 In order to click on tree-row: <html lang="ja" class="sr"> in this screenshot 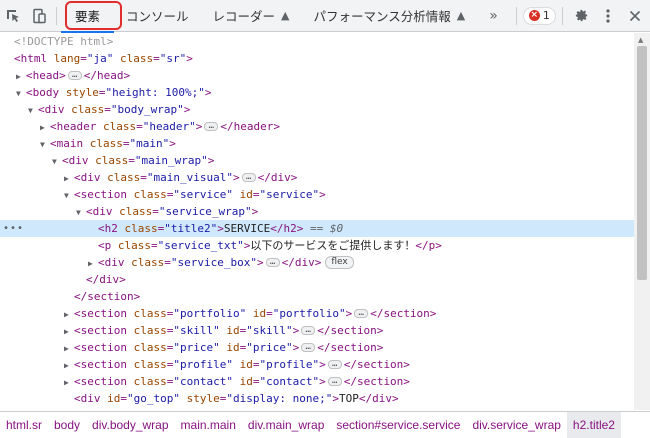, I will do `click(317, 58)`.